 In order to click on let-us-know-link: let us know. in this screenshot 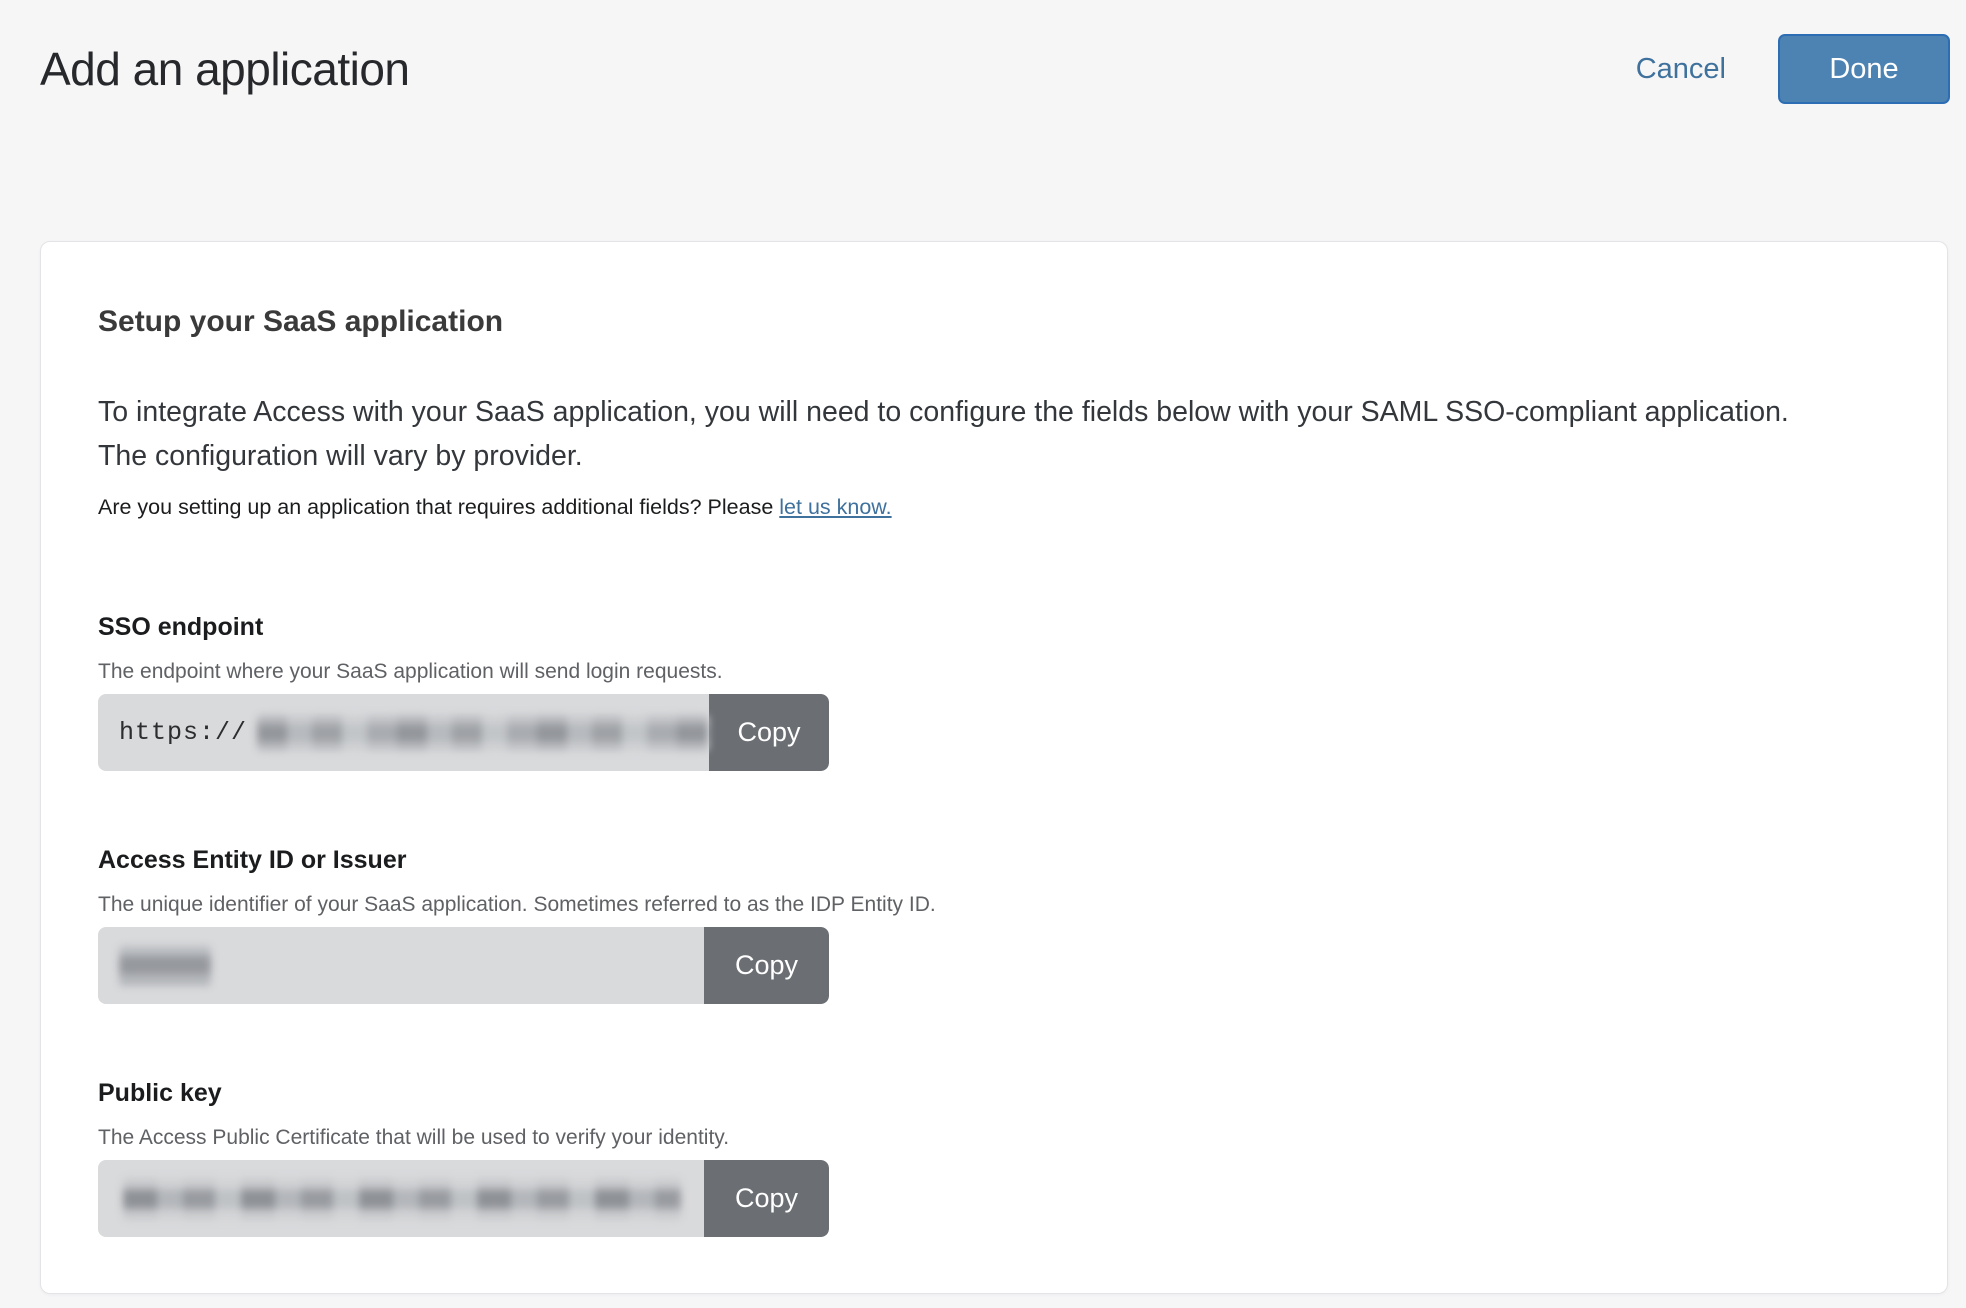, I will do `click(835, 507)`.